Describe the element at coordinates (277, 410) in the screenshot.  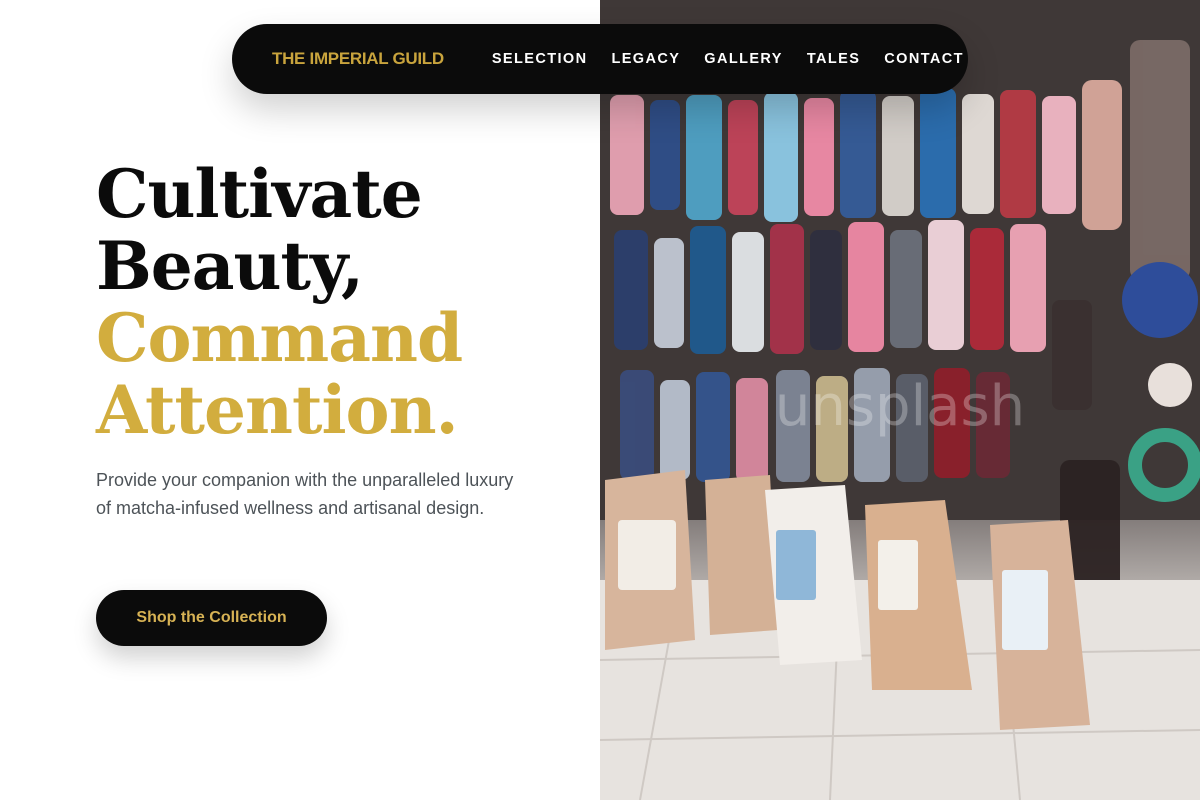
I see `headline-line-4: Attention.` at that location.